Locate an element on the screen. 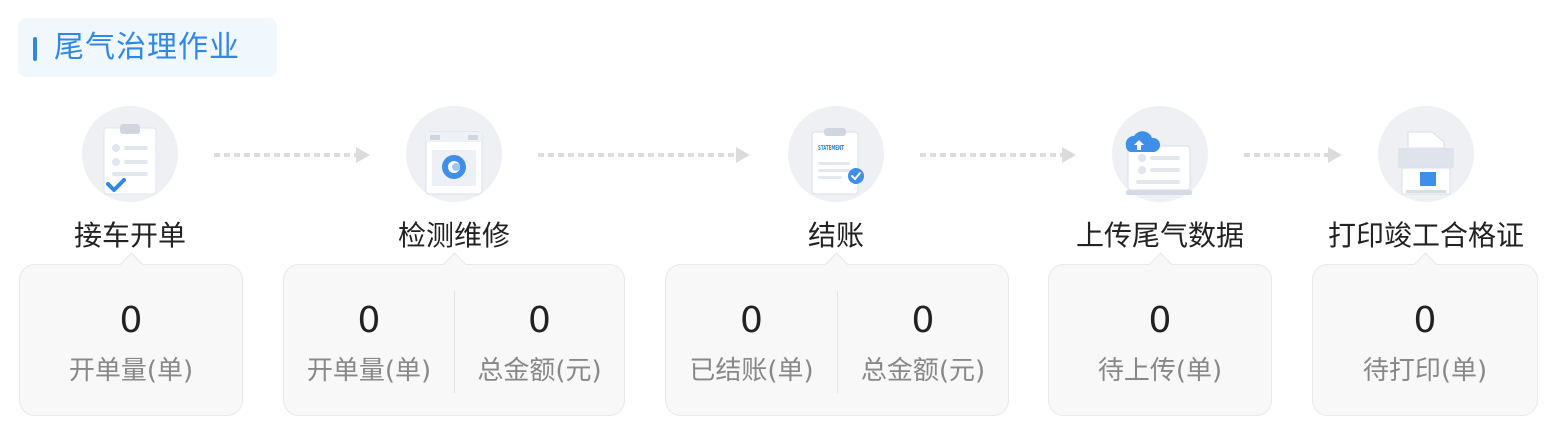  stat-pending-upload: 0 待上传(单) is located at coordinates (1160, 340).